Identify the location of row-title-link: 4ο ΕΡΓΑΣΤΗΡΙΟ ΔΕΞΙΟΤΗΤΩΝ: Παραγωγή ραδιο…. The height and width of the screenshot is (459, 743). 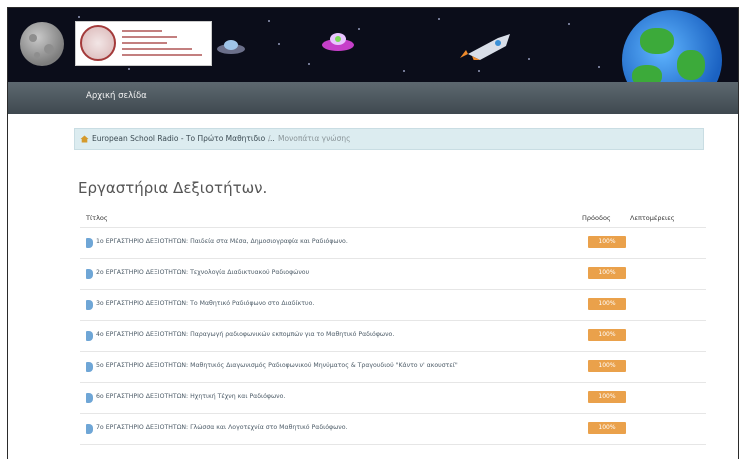
(245, 334).